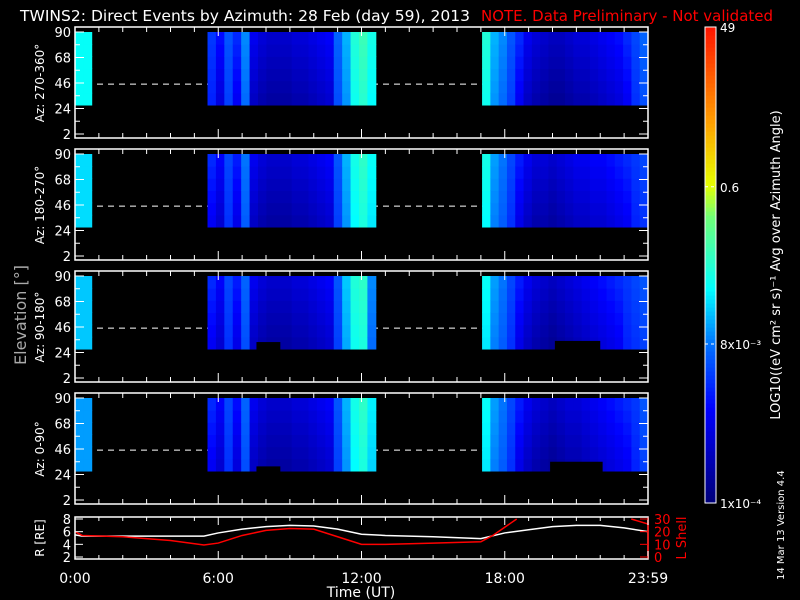 The height and width of the screenshot is (600, 800). What do you see at coordinates (505, 579) in the screenshot?
I see `x-tick-label: 18:00` at bounding box center [505, 579].